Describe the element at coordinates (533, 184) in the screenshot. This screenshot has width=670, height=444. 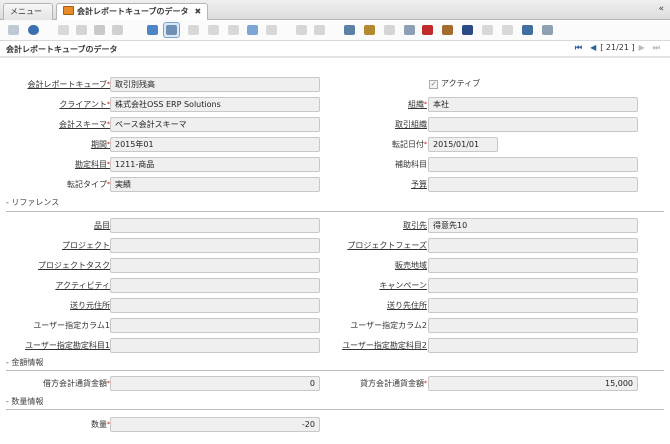
I see `budget-field` at that location.